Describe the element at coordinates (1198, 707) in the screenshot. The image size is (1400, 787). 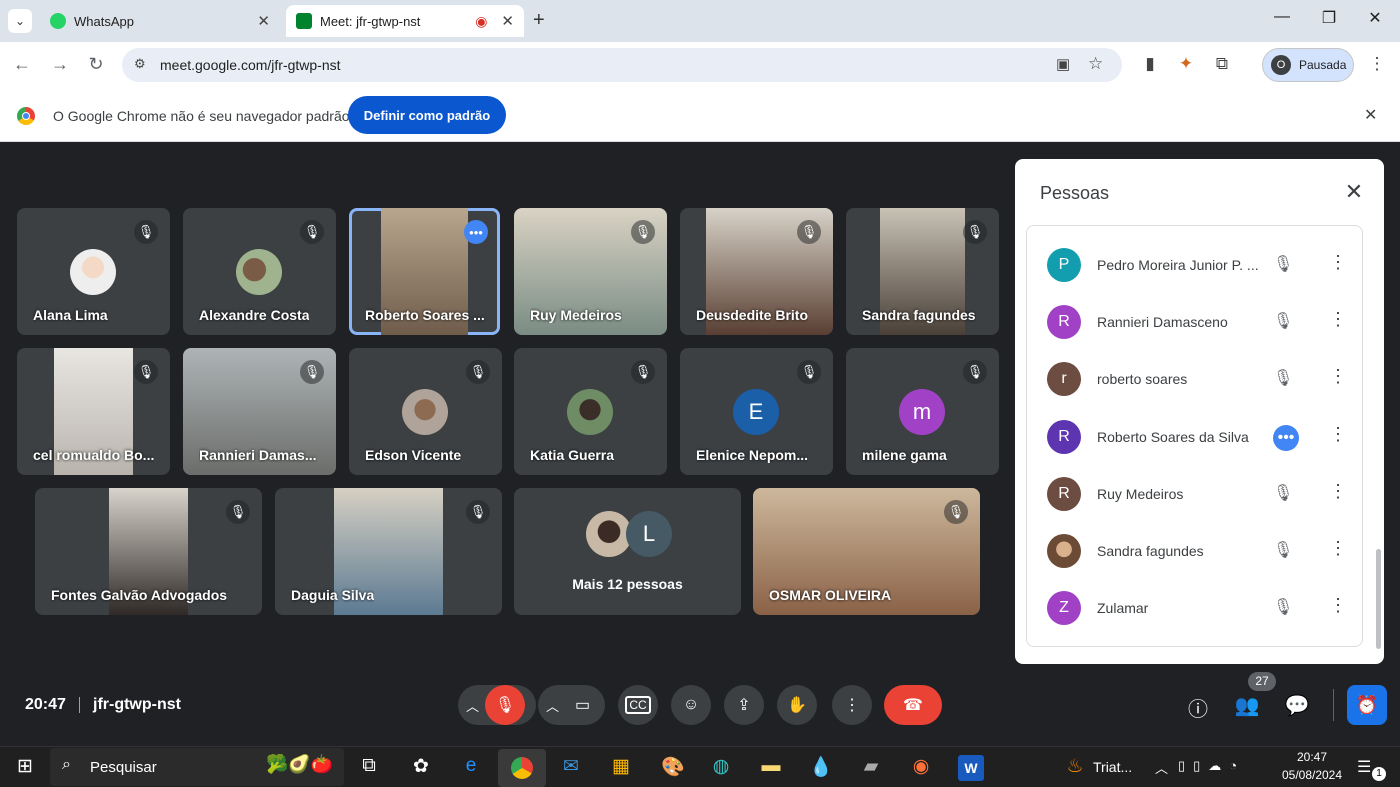
I see `meeting-info-icon: ⓘ` at that location.